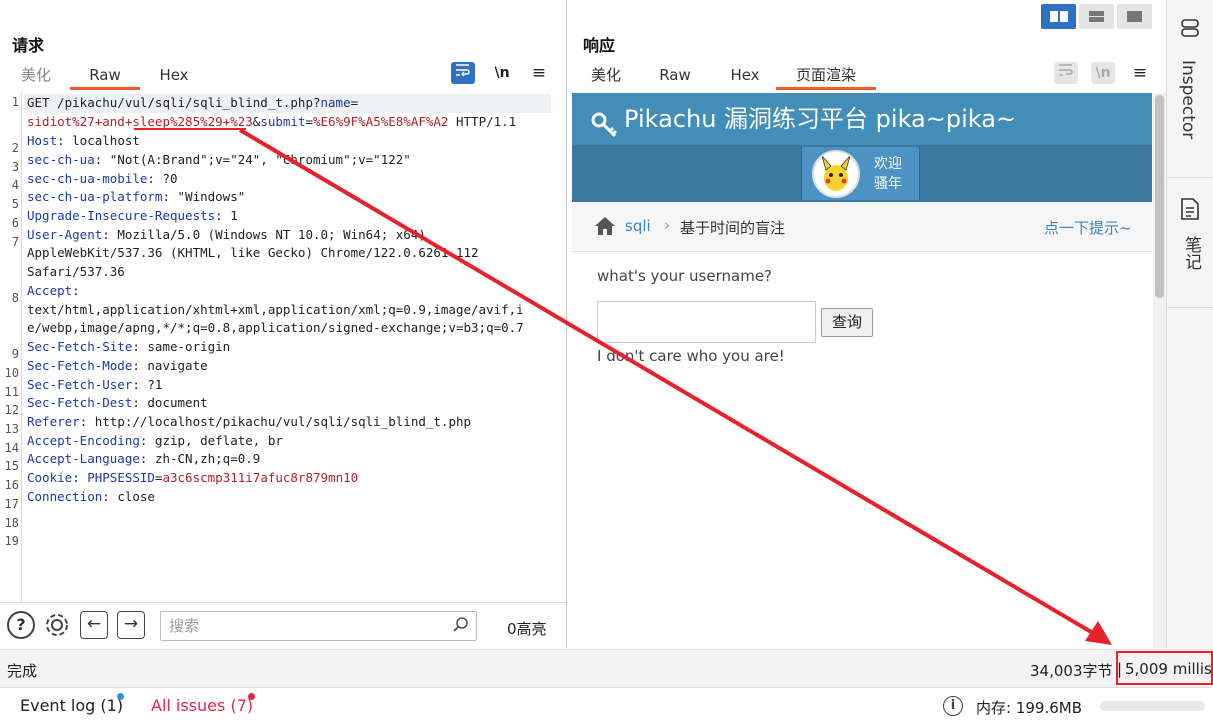 The image size is (1213, 722). Describe the element at coordinates (11, 504) in the screenshot. I see `line-number: 17` at that location.